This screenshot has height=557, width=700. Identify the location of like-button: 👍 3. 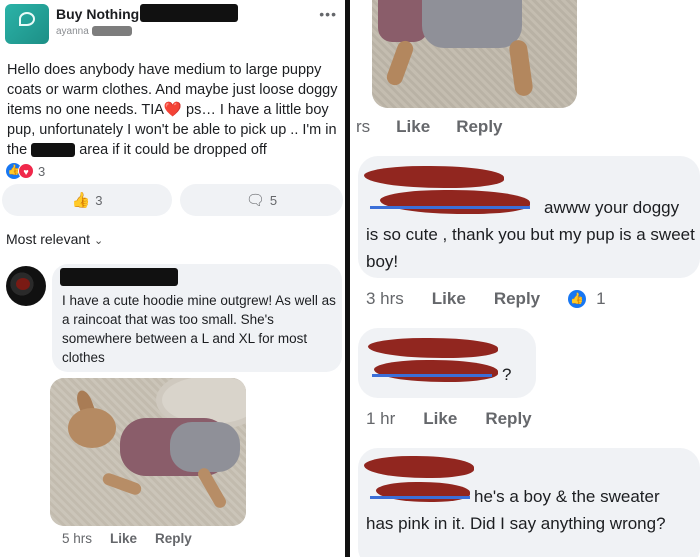
(87, 200).